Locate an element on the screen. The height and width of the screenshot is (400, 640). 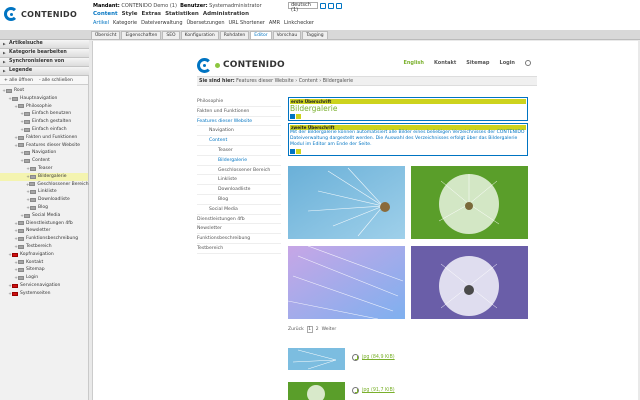
submenu-kategorie: Kategorie is located at coordinates (125, 23).